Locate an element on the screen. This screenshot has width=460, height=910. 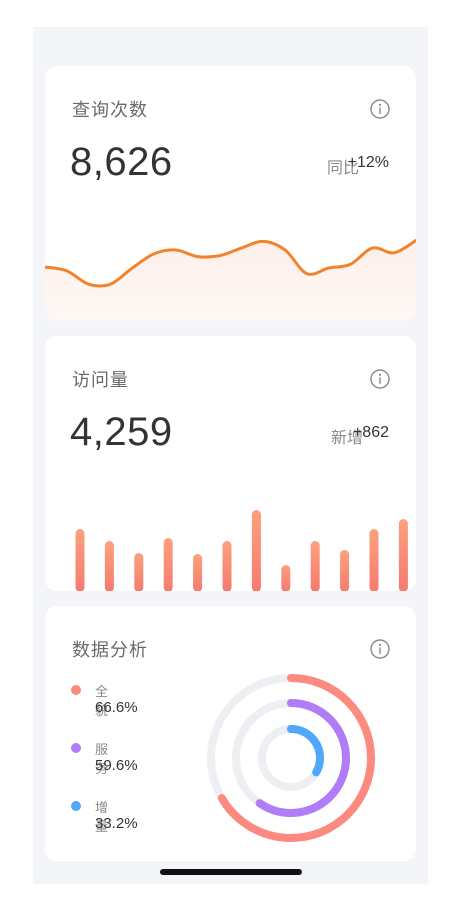
query-count-value: 8,626 is located at coordinates (121, 162).